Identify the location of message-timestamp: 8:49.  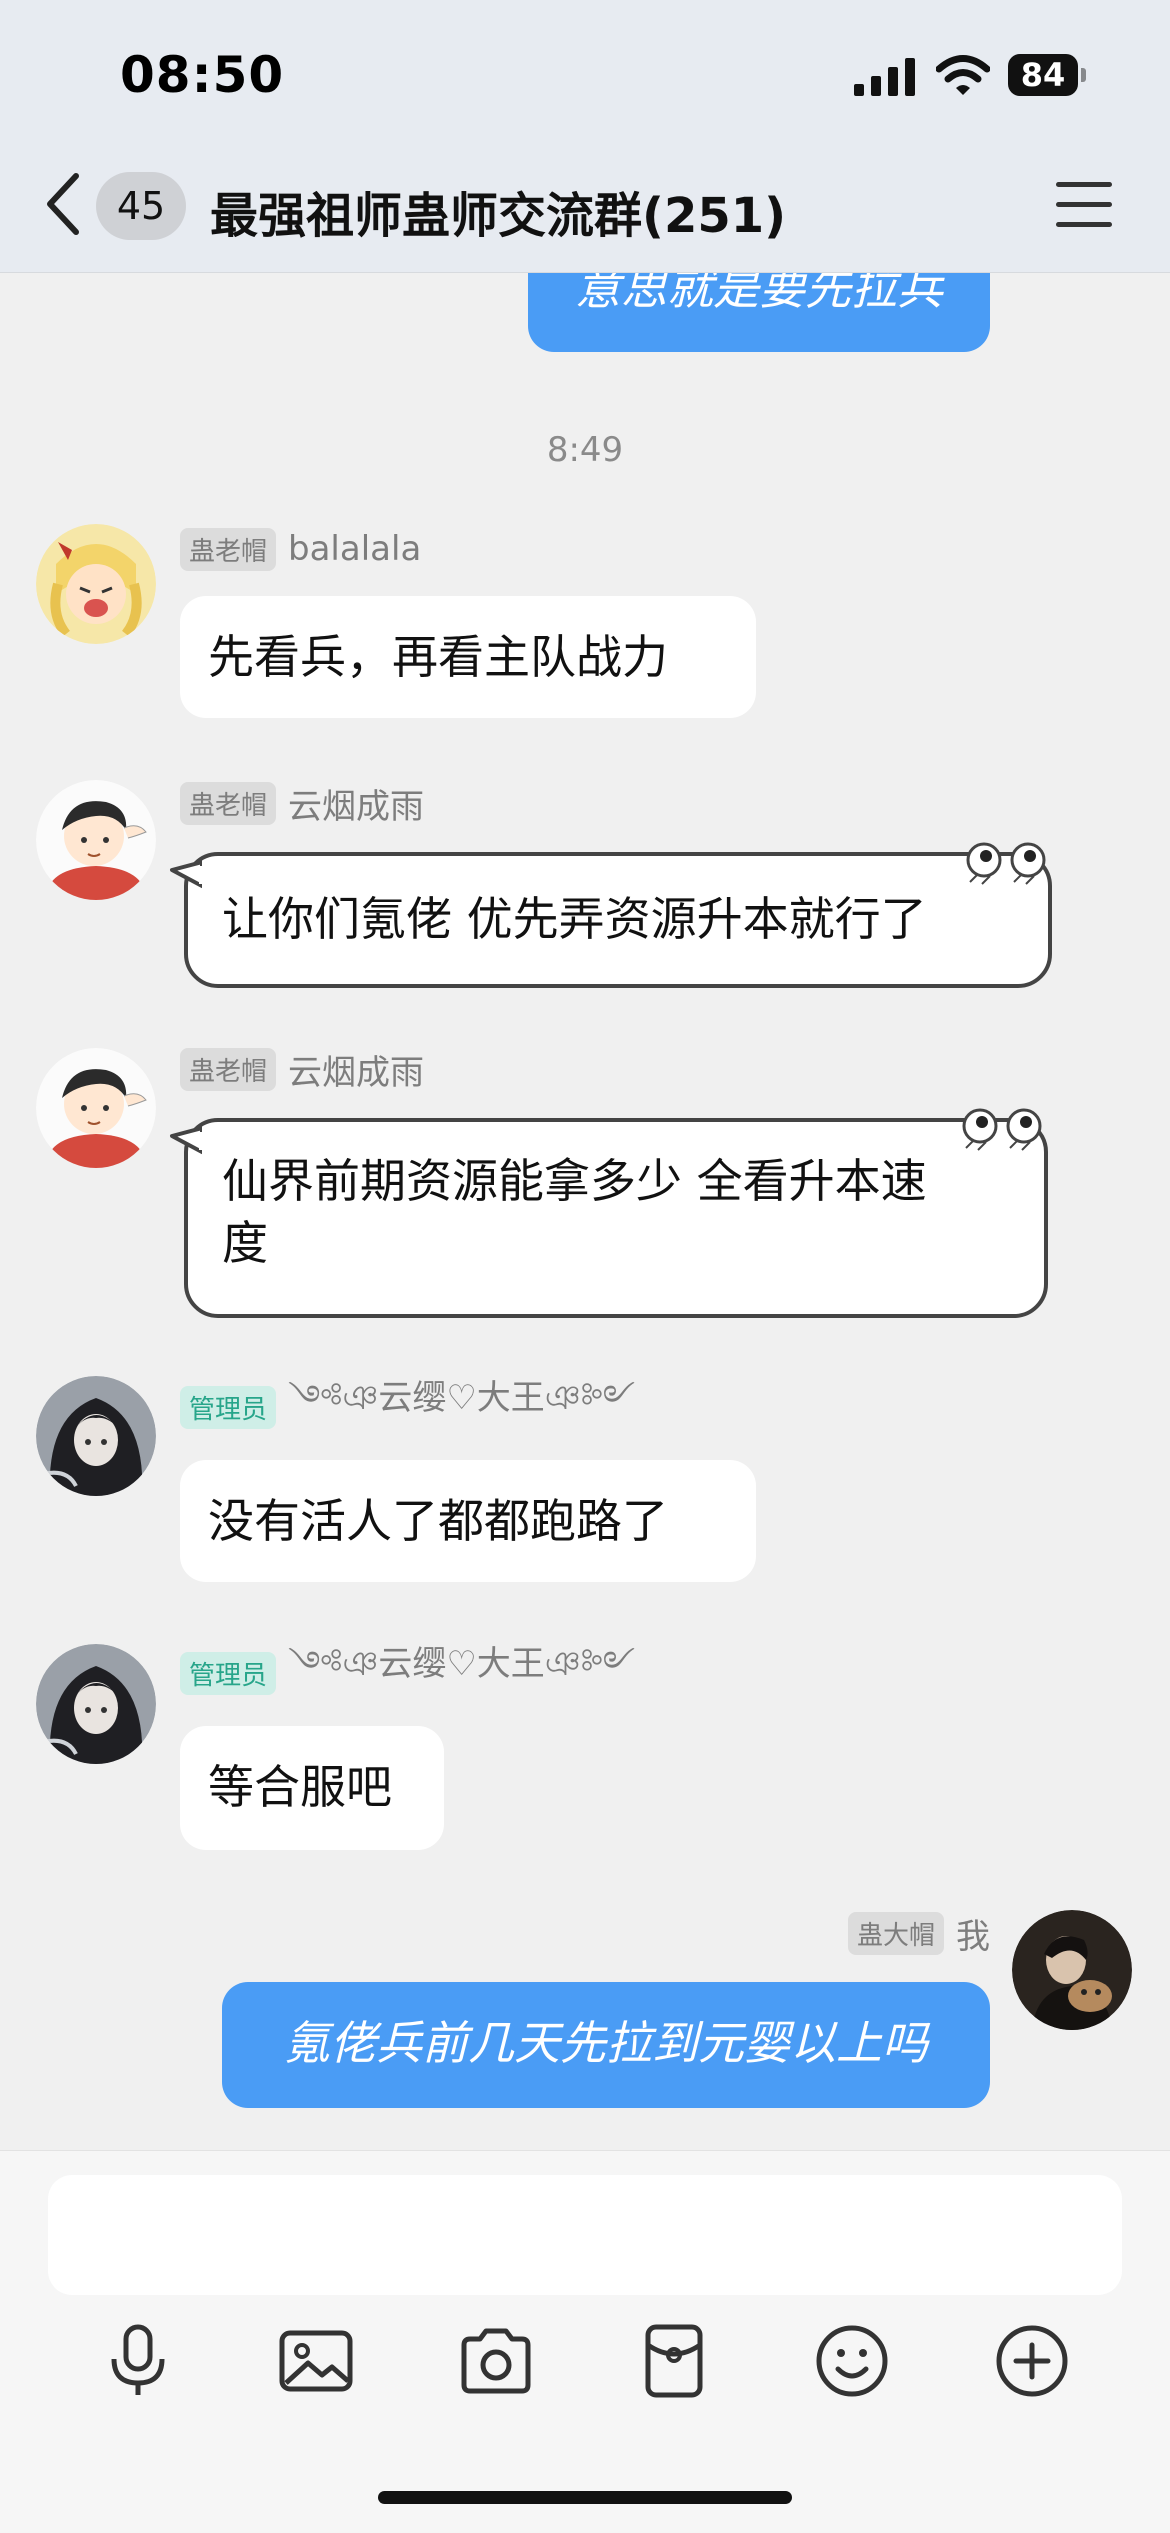
(585, 450).